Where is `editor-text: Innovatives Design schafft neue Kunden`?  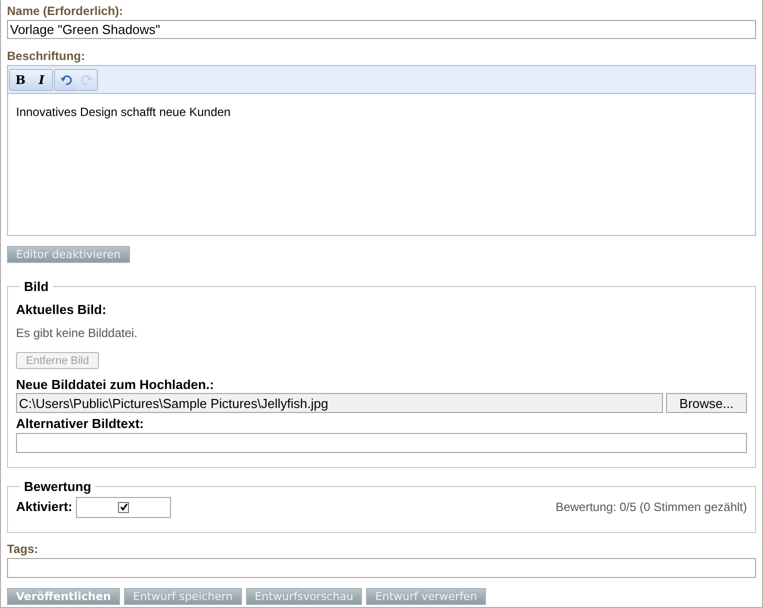 editor-text: Innovatives Design schafft neue Kunden is located at coordinates (124, 112).